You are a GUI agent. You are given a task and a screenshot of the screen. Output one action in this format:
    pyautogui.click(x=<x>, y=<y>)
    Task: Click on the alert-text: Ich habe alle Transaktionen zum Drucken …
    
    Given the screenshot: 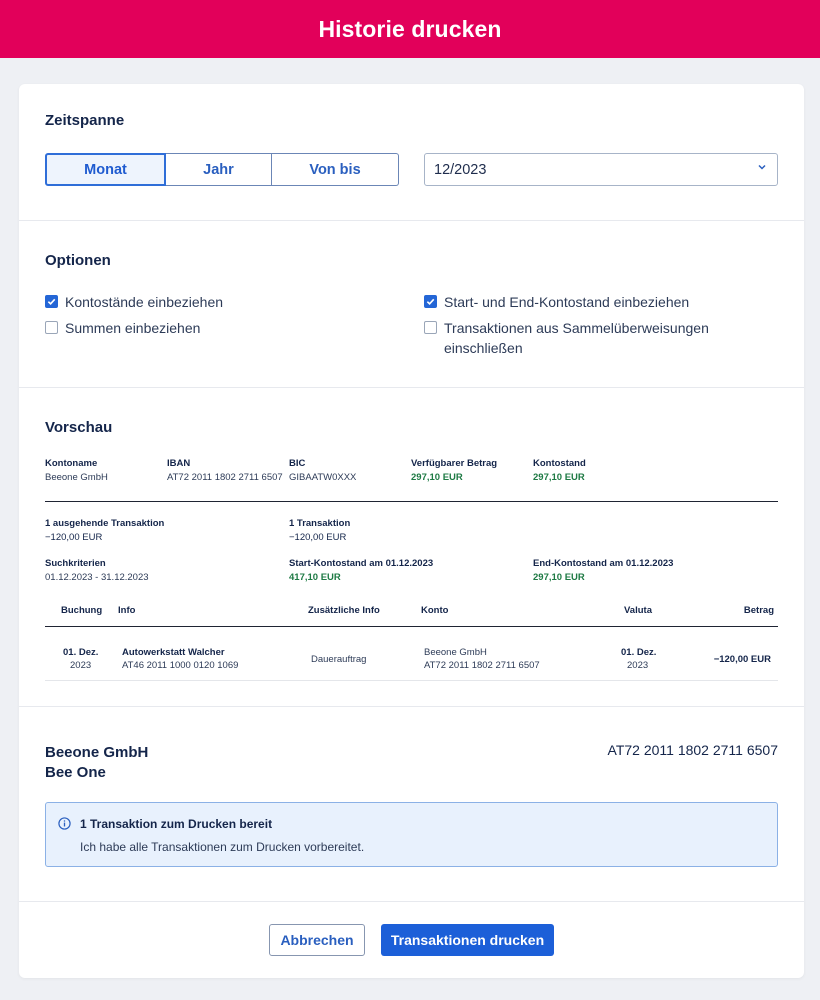 What is the action you would take?
    pyautogui.click(x=222, y=847)
    